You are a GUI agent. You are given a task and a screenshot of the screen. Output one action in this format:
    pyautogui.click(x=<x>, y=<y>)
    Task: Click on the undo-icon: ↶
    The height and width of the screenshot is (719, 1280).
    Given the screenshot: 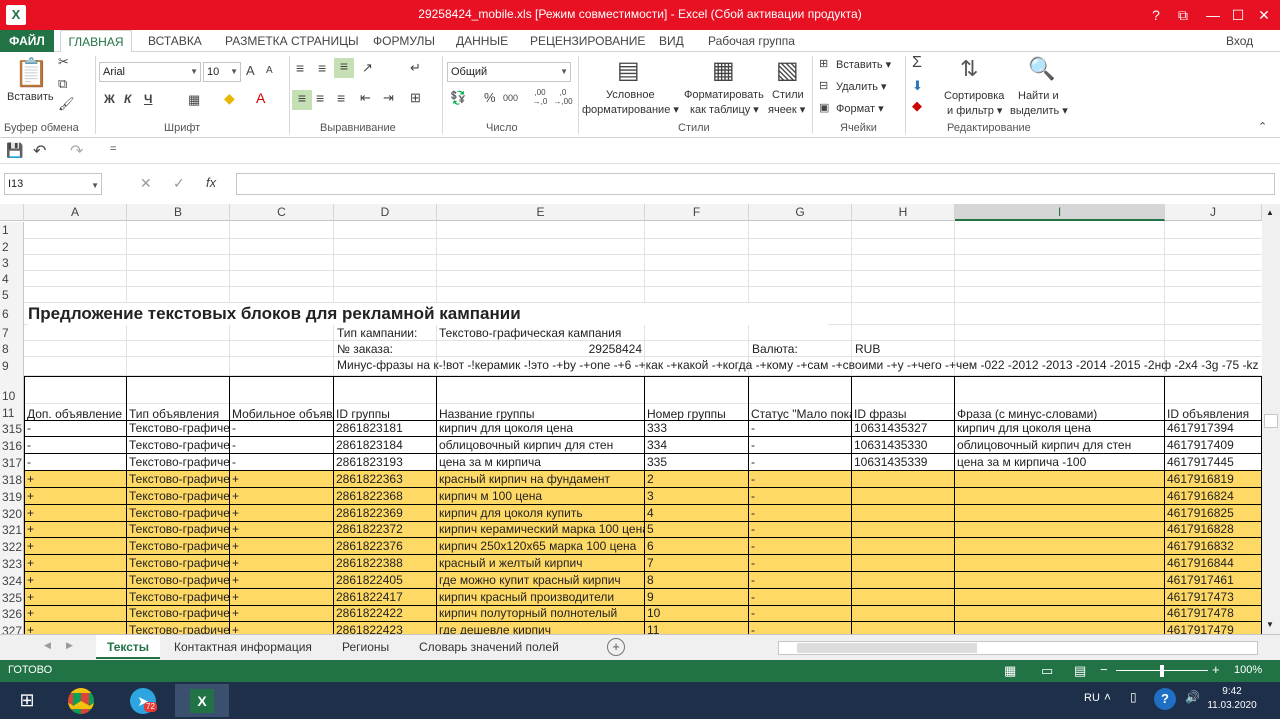 What is the action you would take?
    pyautogui.click(x=39, y=151)
    